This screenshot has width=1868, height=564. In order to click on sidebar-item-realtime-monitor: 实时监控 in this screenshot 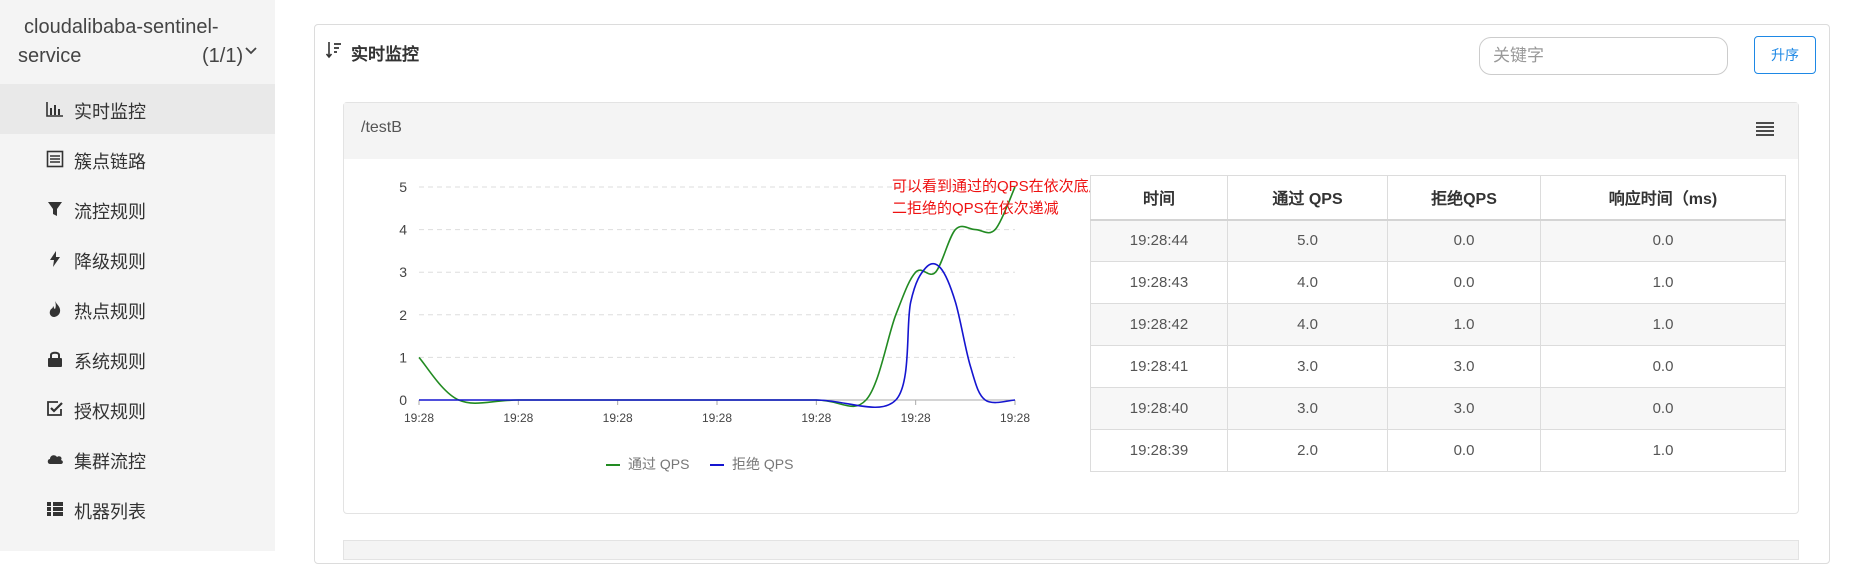, I will do `click(137, 109)`.